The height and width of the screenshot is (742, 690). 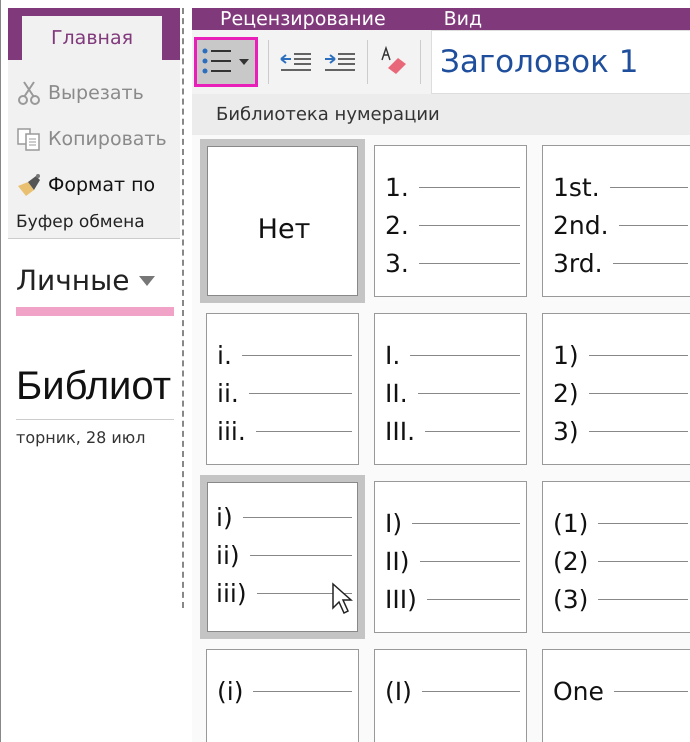 What do you see at coordinates (282, 557) in the screenshot?
I see `numbering-option: i) ii) iii)` at bounding box center [282, 557].